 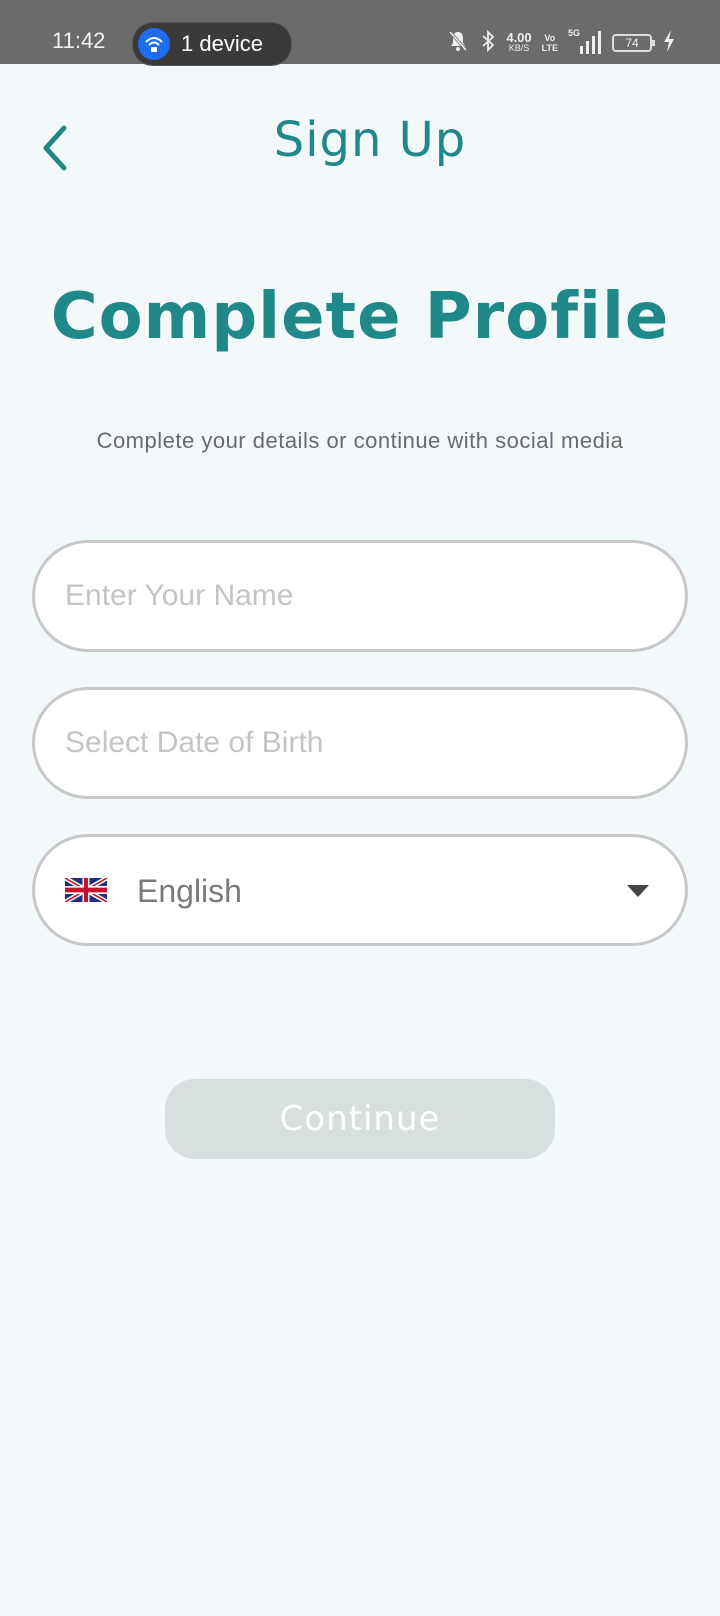 I want to click on speed-value: 4.00, so click(x=519, y=37).